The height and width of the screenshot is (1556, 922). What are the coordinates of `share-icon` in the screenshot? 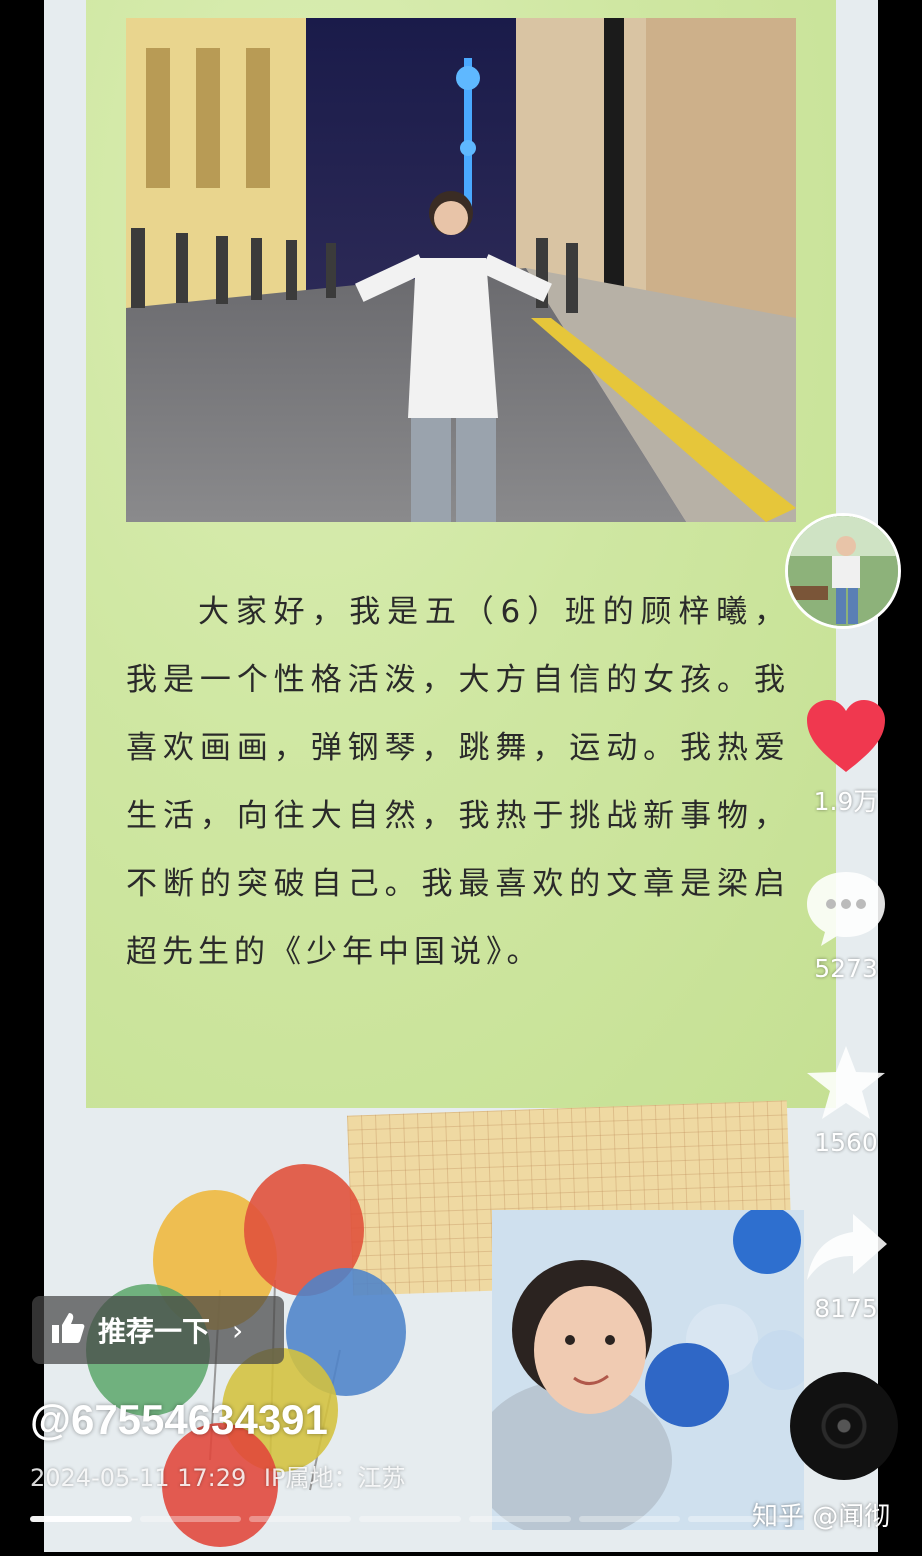 It's located at (846, 1253).